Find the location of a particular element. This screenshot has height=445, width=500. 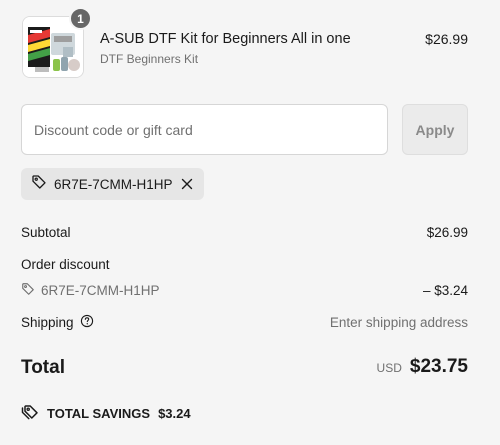

applied-discount-chip: 6R7E-7CMM-H1HP is located at coordinates (112, 184).